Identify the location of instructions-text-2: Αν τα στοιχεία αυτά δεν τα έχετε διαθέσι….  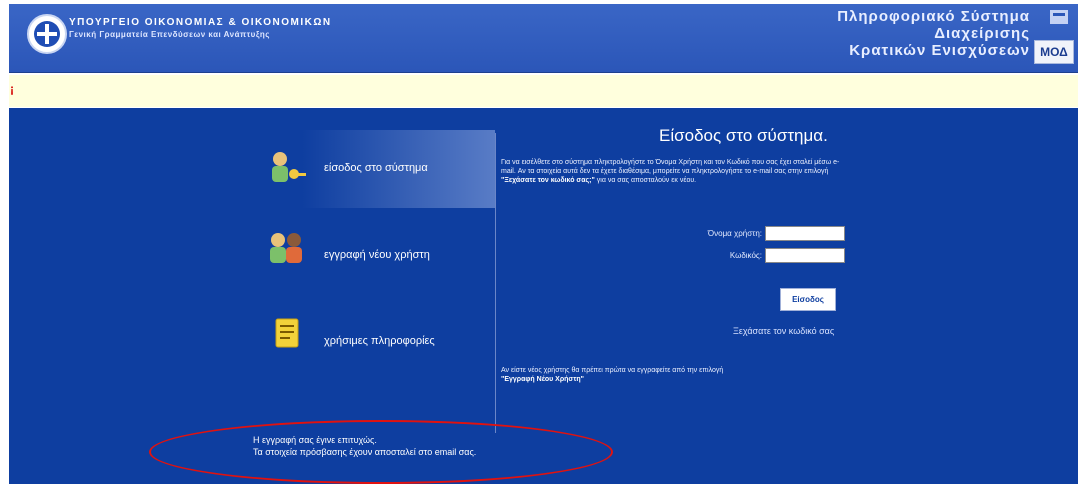
(673, 171).